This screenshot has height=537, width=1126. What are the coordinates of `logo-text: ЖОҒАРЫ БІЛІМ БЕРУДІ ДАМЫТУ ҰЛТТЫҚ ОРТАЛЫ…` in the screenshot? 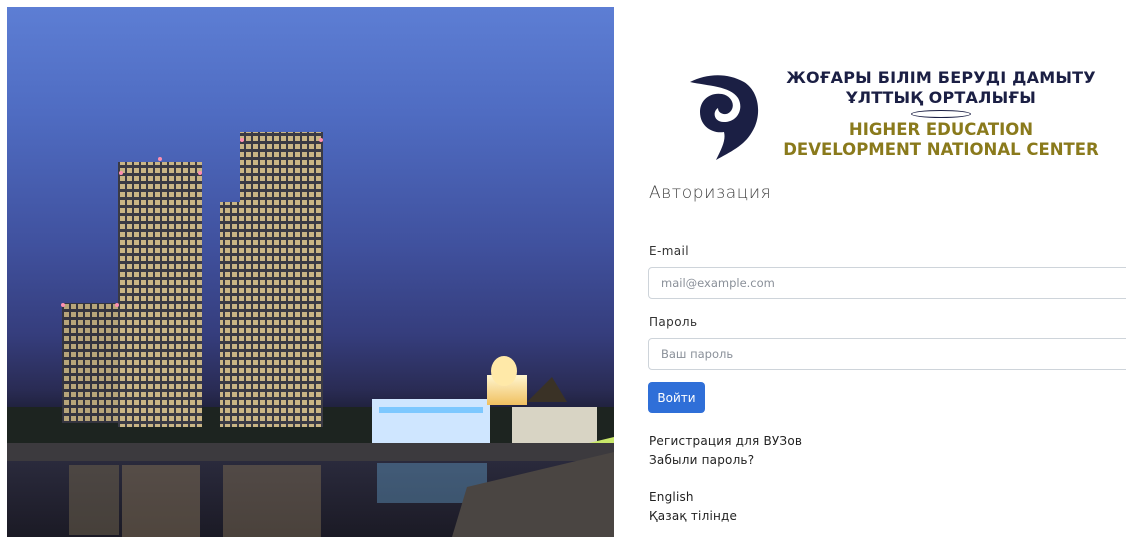 It's located at (941, 114).